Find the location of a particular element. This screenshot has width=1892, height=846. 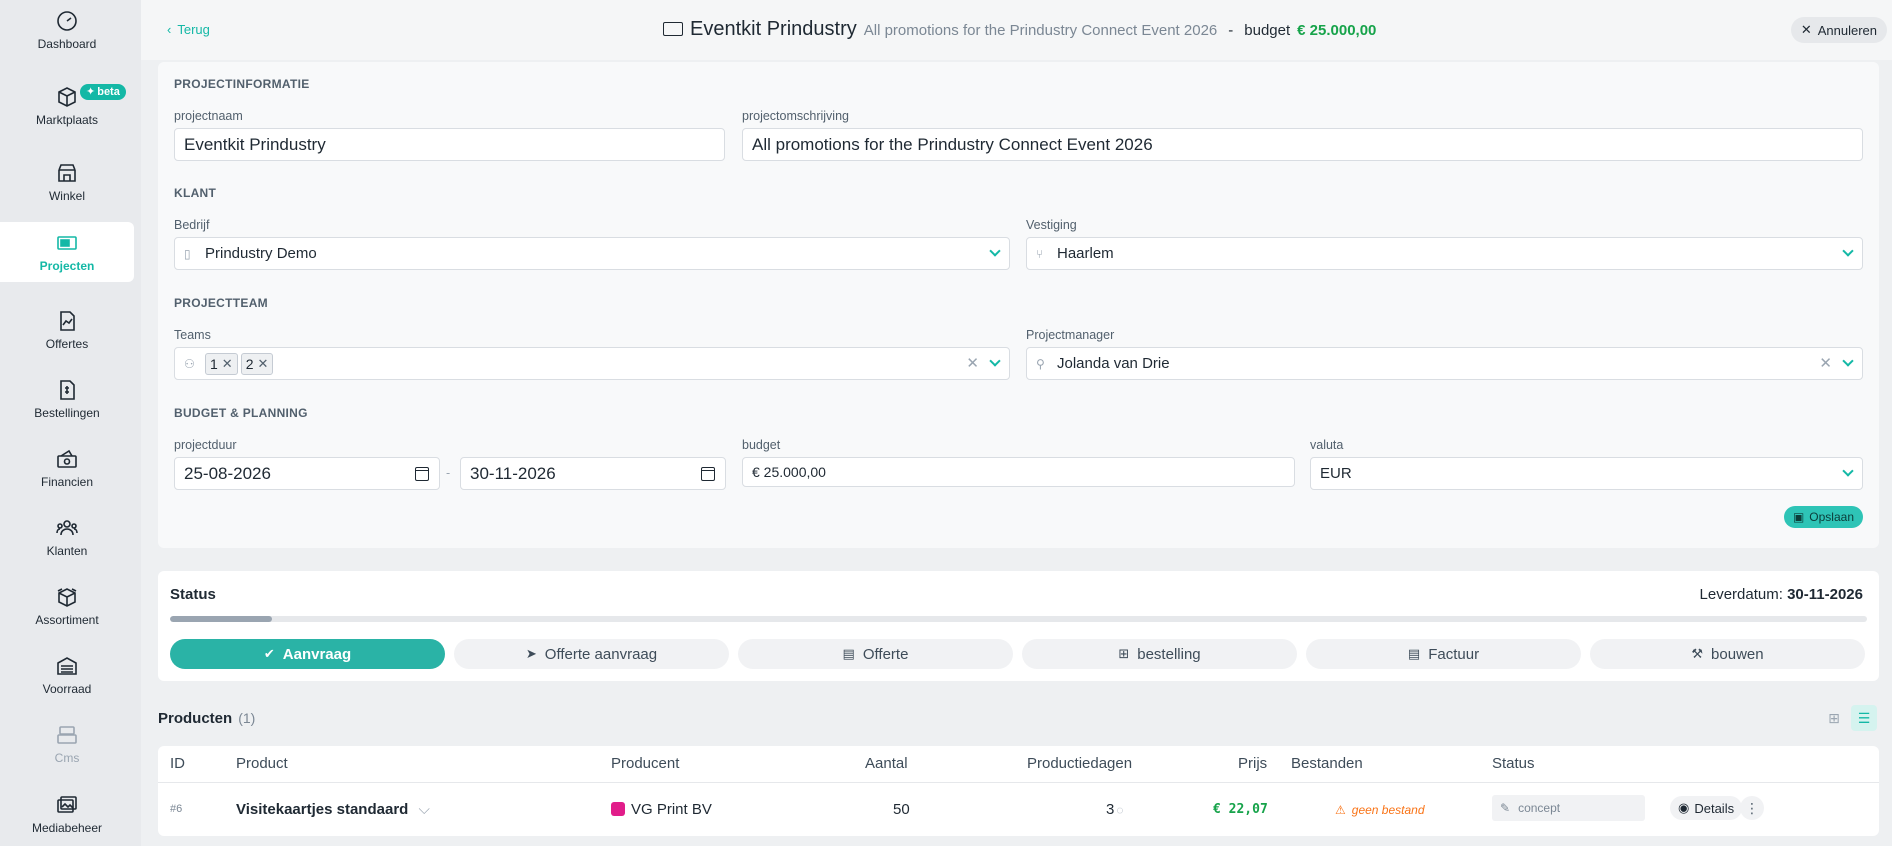

close-icon: ✕ is located at coordinates (1806, 29).